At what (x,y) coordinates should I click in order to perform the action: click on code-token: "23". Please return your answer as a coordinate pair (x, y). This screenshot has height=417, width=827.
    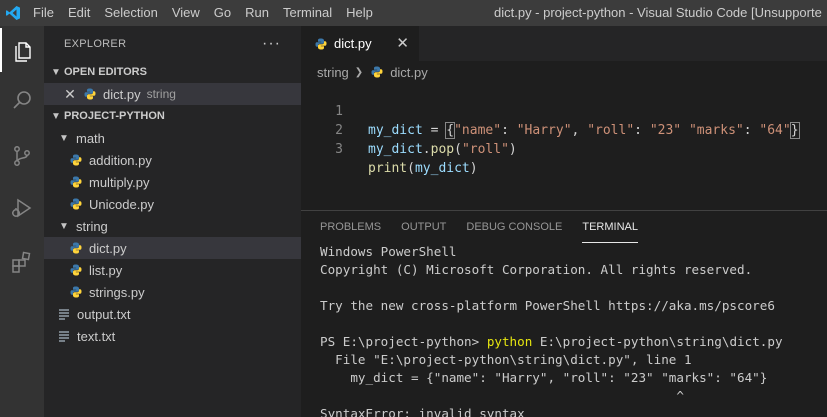
    Looking at the image, I should click on (665, 130).